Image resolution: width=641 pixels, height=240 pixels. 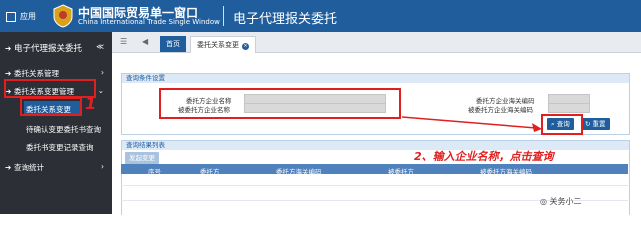 I want to click on annotation-arrow, so click(x=471, y=124).